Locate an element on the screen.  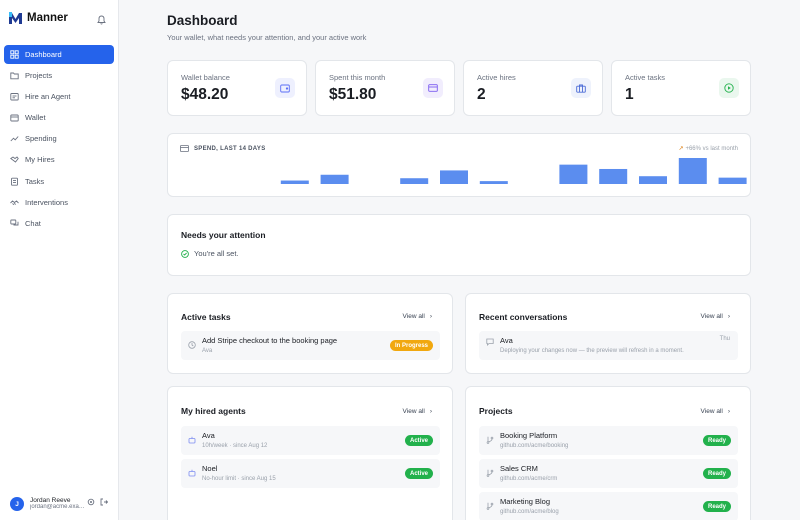
user-profile: J Jordan Reeve jordan@acme.example is located at coordinates (62, 504).